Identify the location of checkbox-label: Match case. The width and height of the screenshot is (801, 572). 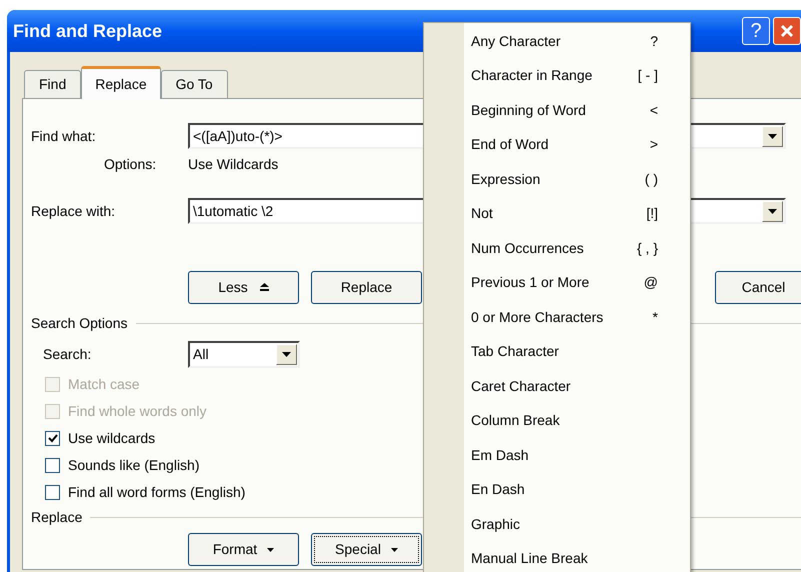
(104, 384).